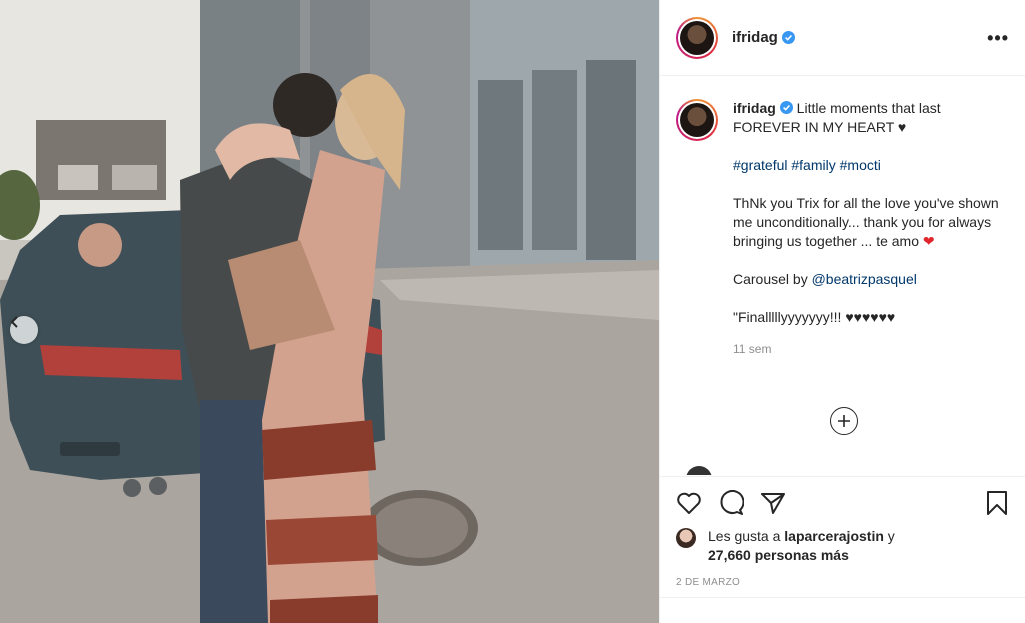  I want to click on carousel-credit-prefix: Carousel by, so click(772, 279).